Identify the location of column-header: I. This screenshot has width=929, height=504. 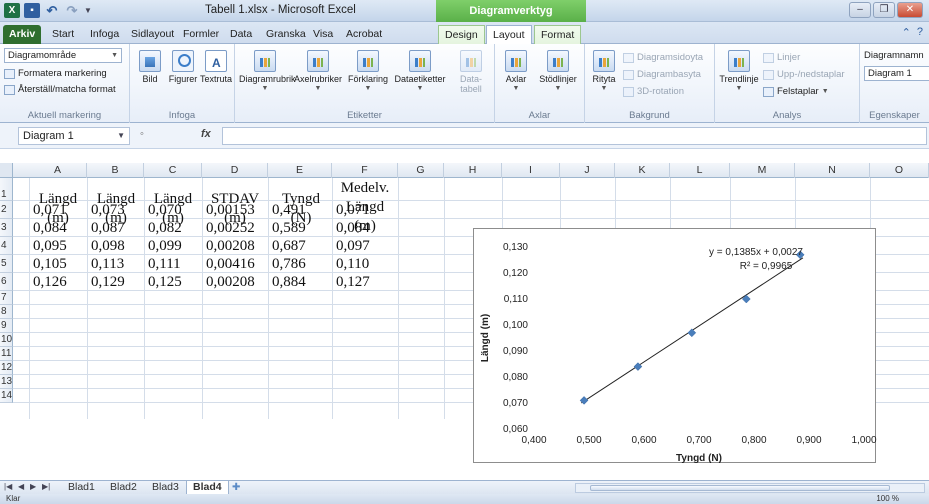
(531, 170).